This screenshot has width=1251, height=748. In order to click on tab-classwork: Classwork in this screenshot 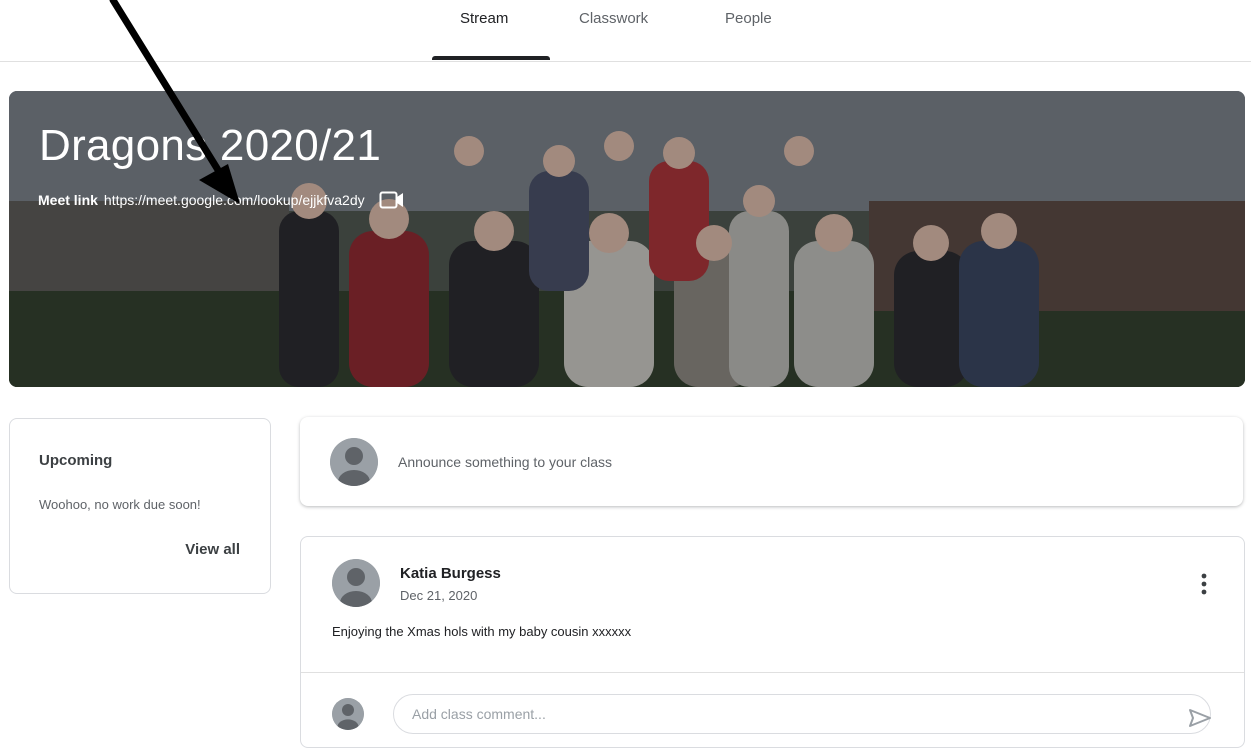, I will do `click(613, 18)`.